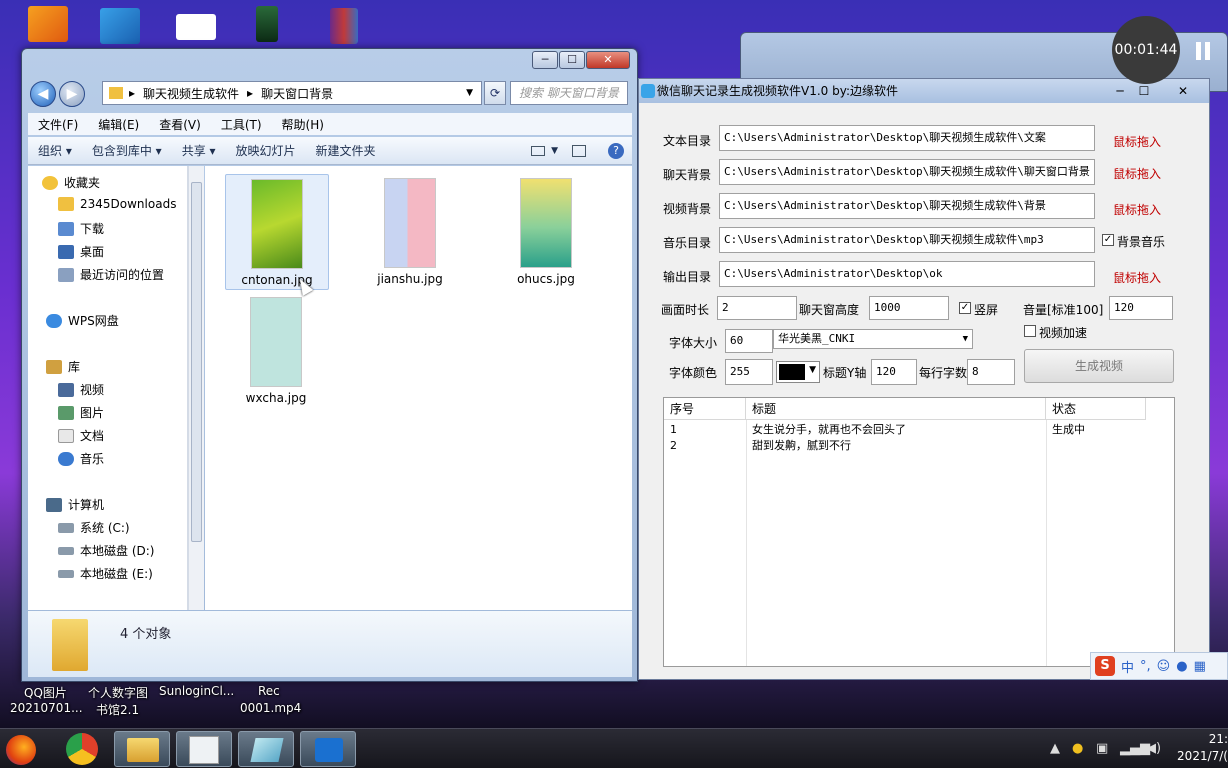 The width and height of the screenshot is (1228, 768). I want to click on color-picker: ▼, so click(798, 372).